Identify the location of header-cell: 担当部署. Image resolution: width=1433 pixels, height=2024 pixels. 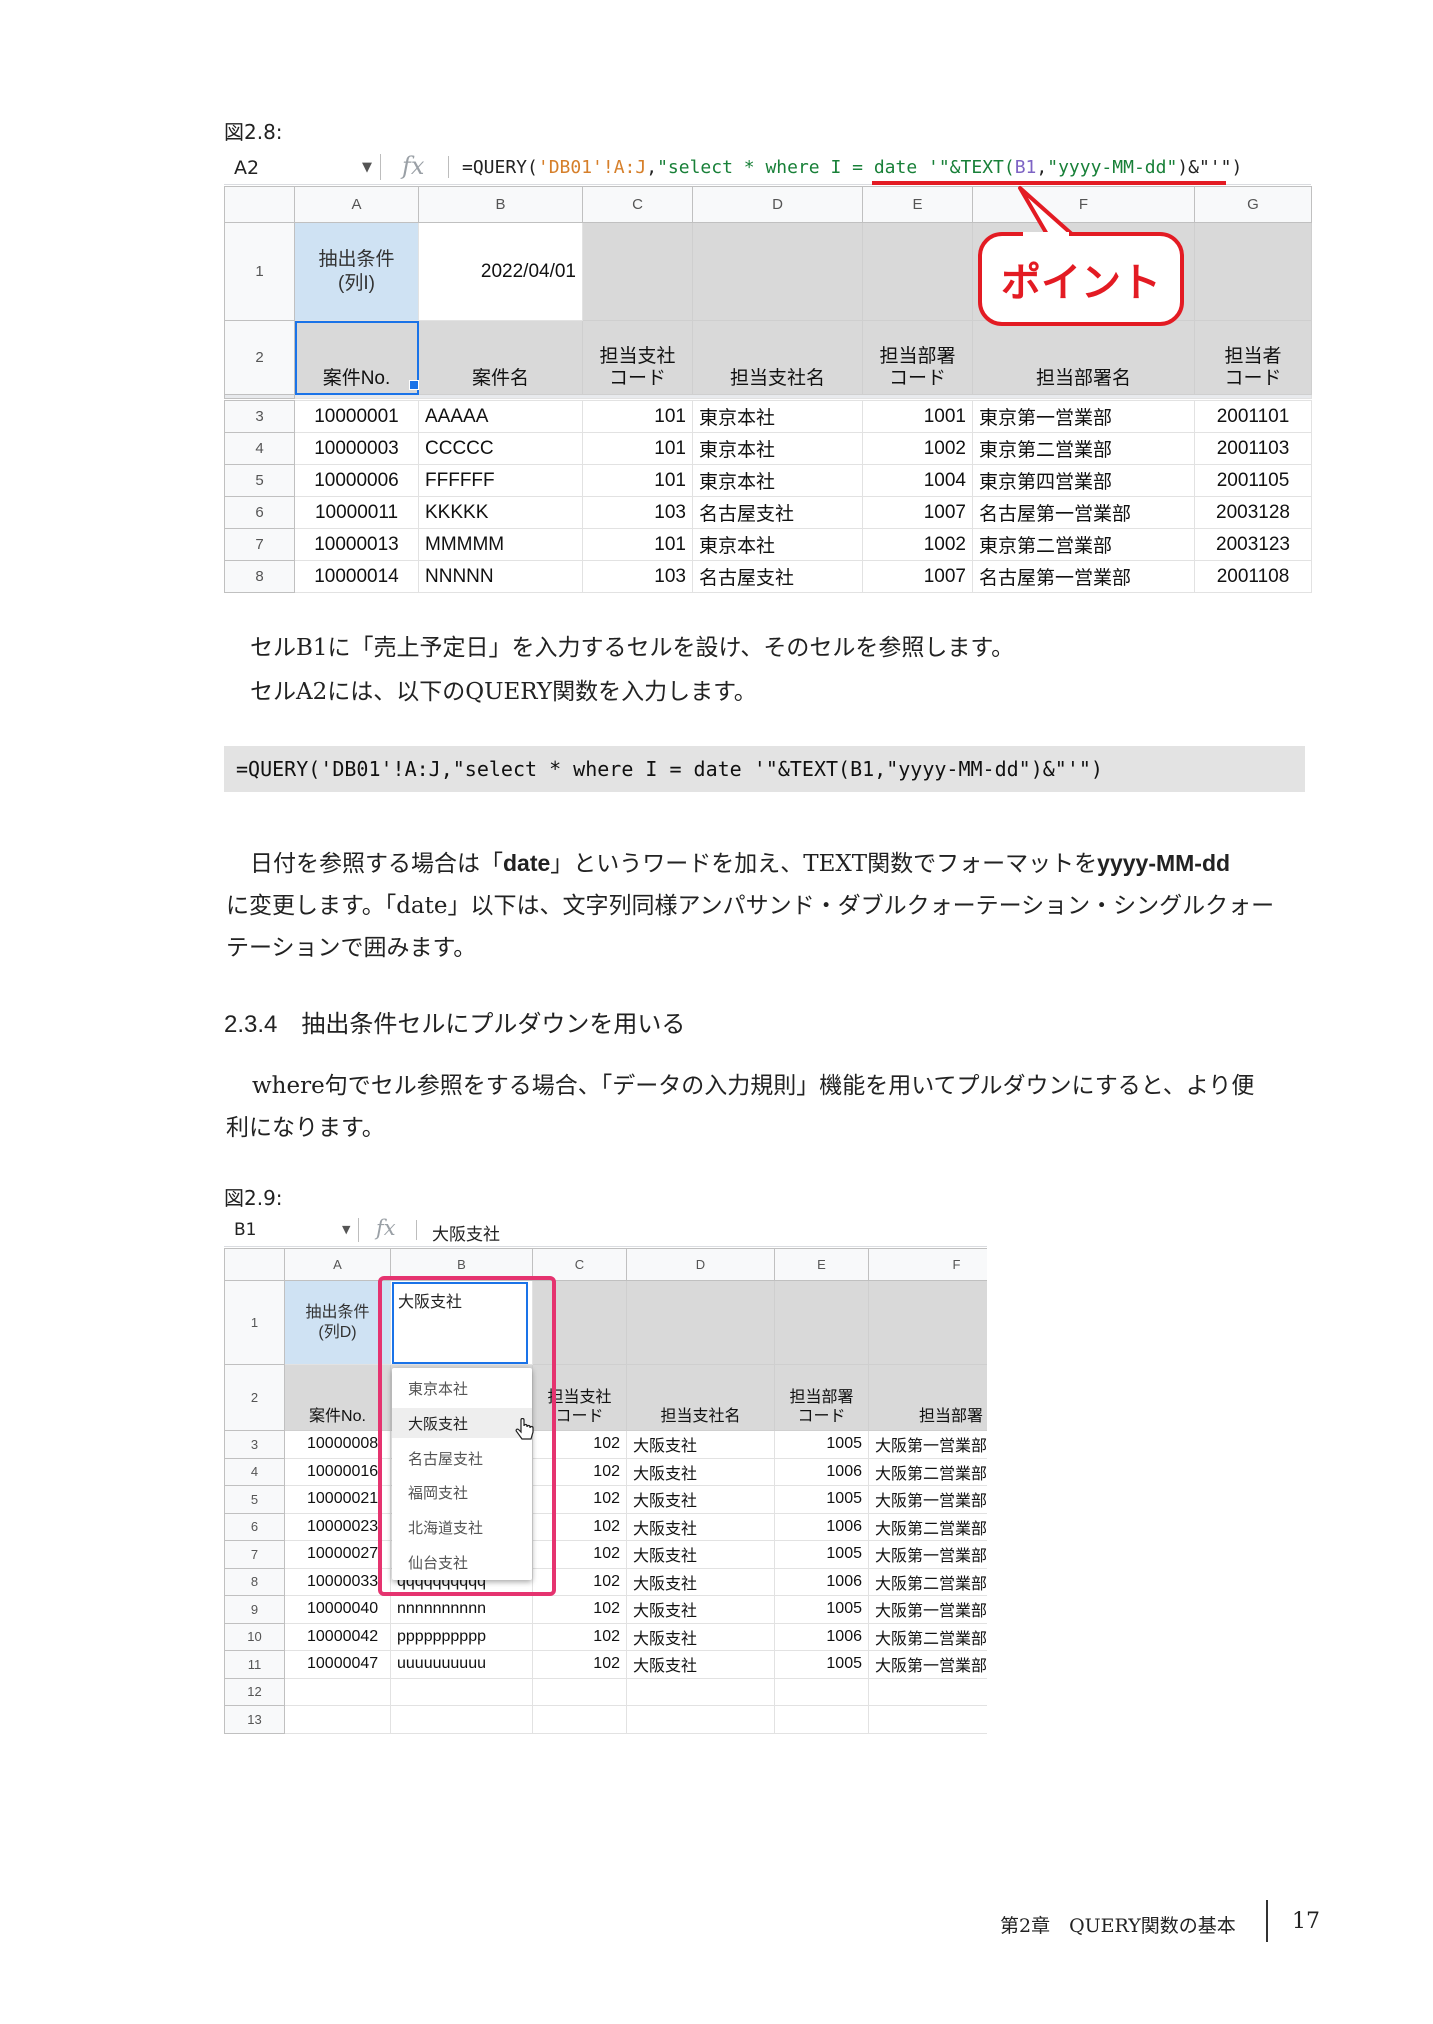
(927, 1397).